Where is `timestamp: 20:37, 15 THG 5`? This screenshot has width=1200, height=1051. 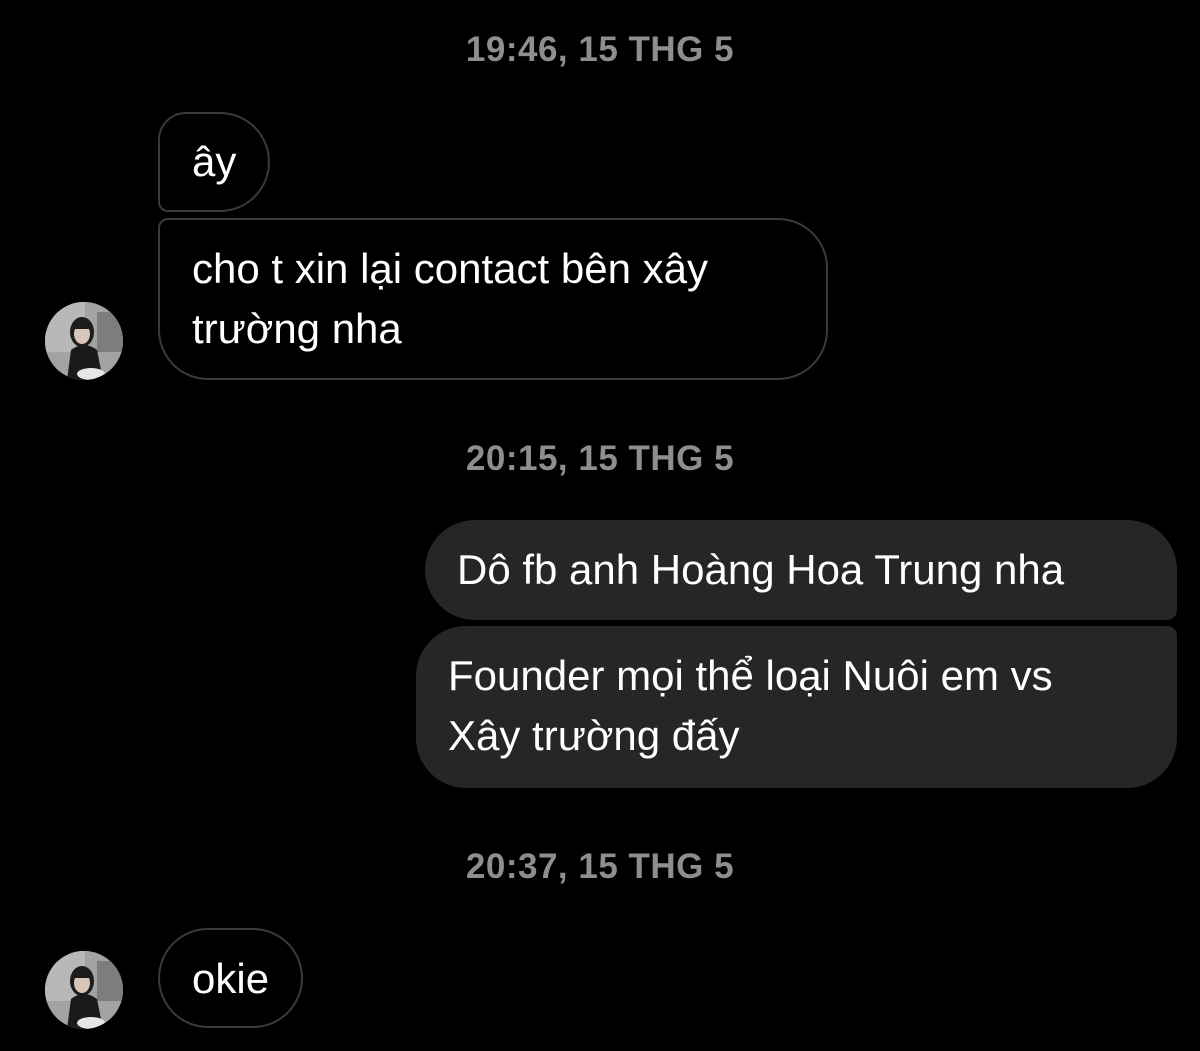
timestamp: 20:37, 15 THG 5 is located at coordinates (600, 866).